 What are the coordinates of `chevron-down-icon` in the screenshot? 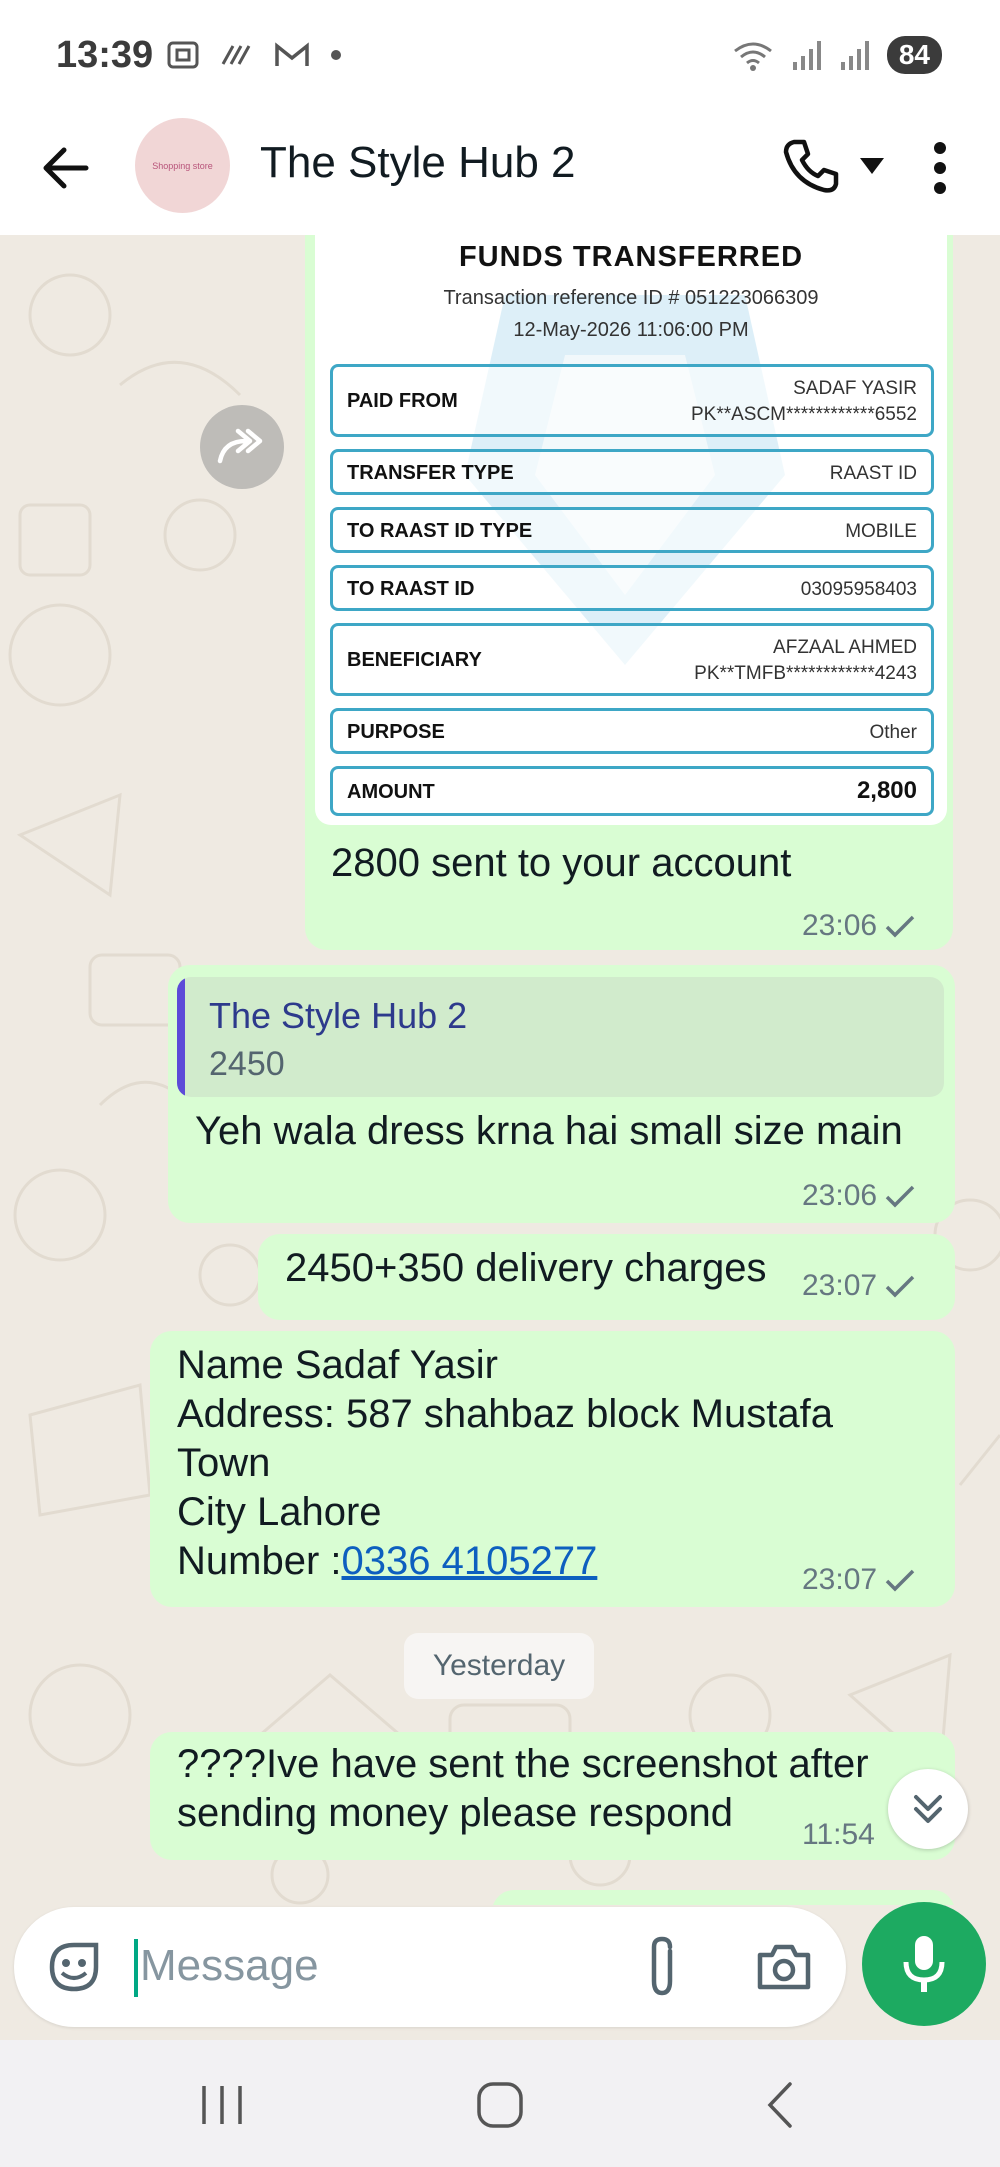 It's located at (872, 166).